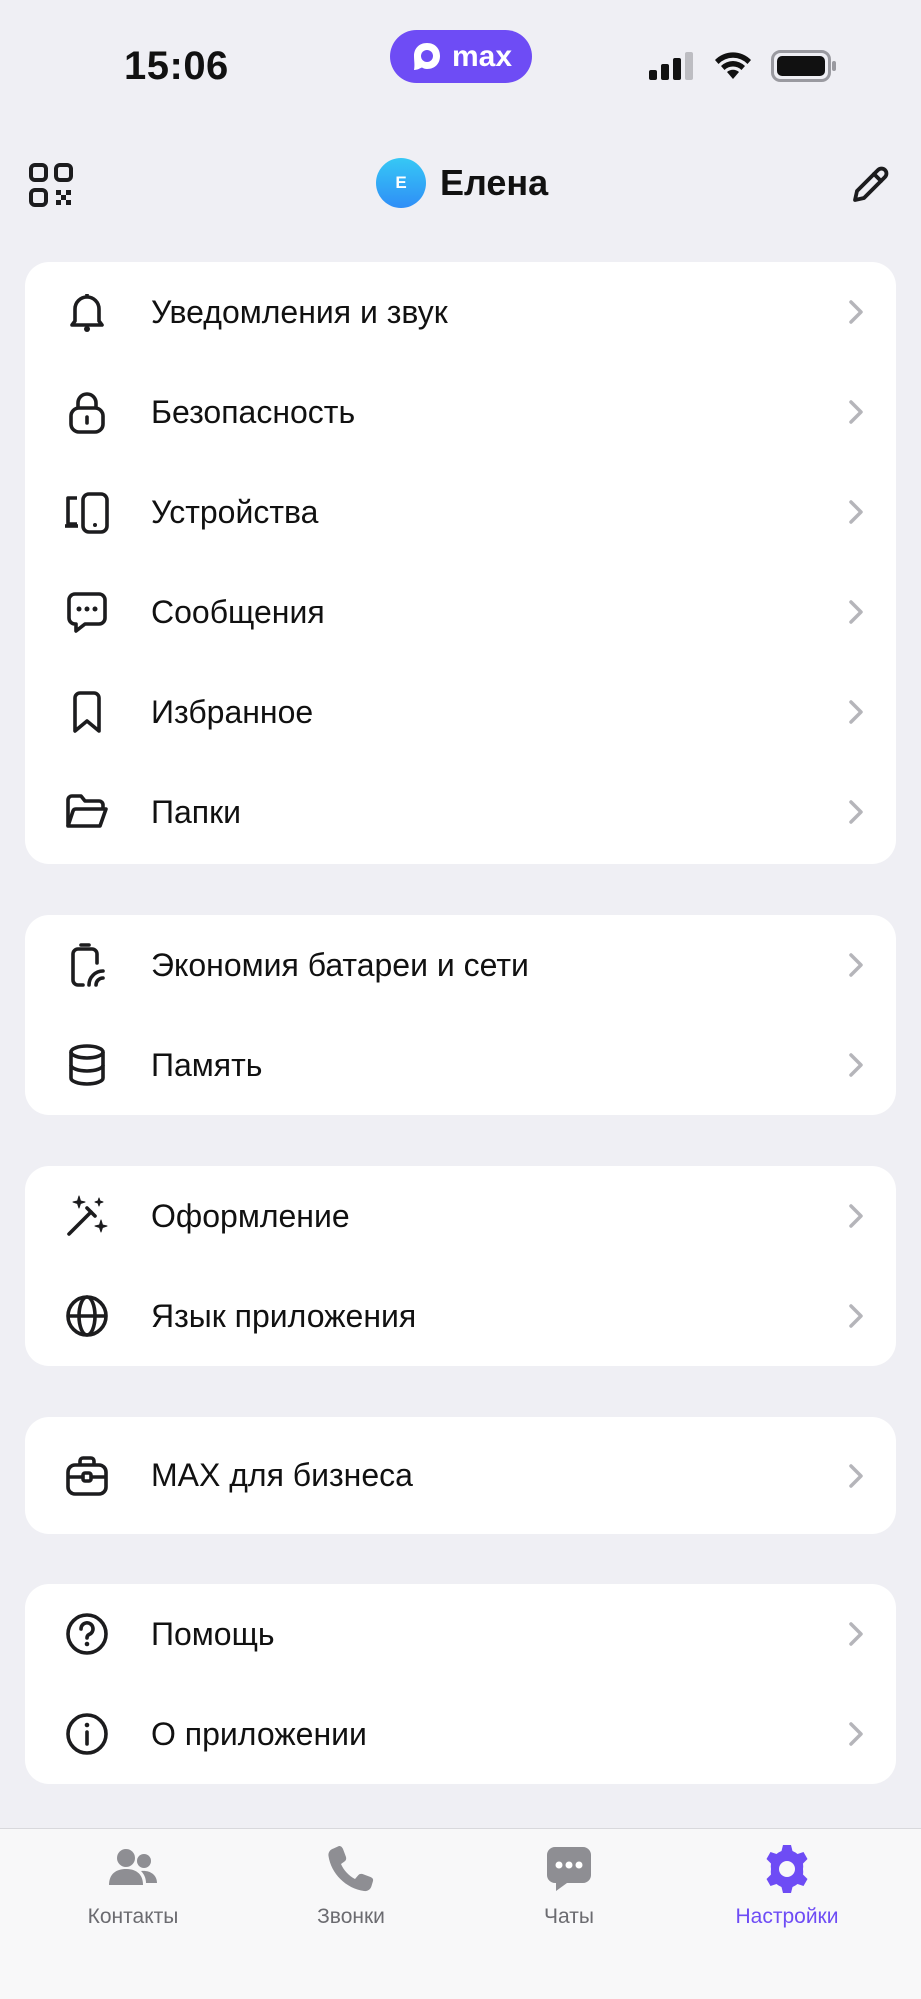 This screenshot has width=921, height=1999. I want to click on status-icons, so click(743, 66).